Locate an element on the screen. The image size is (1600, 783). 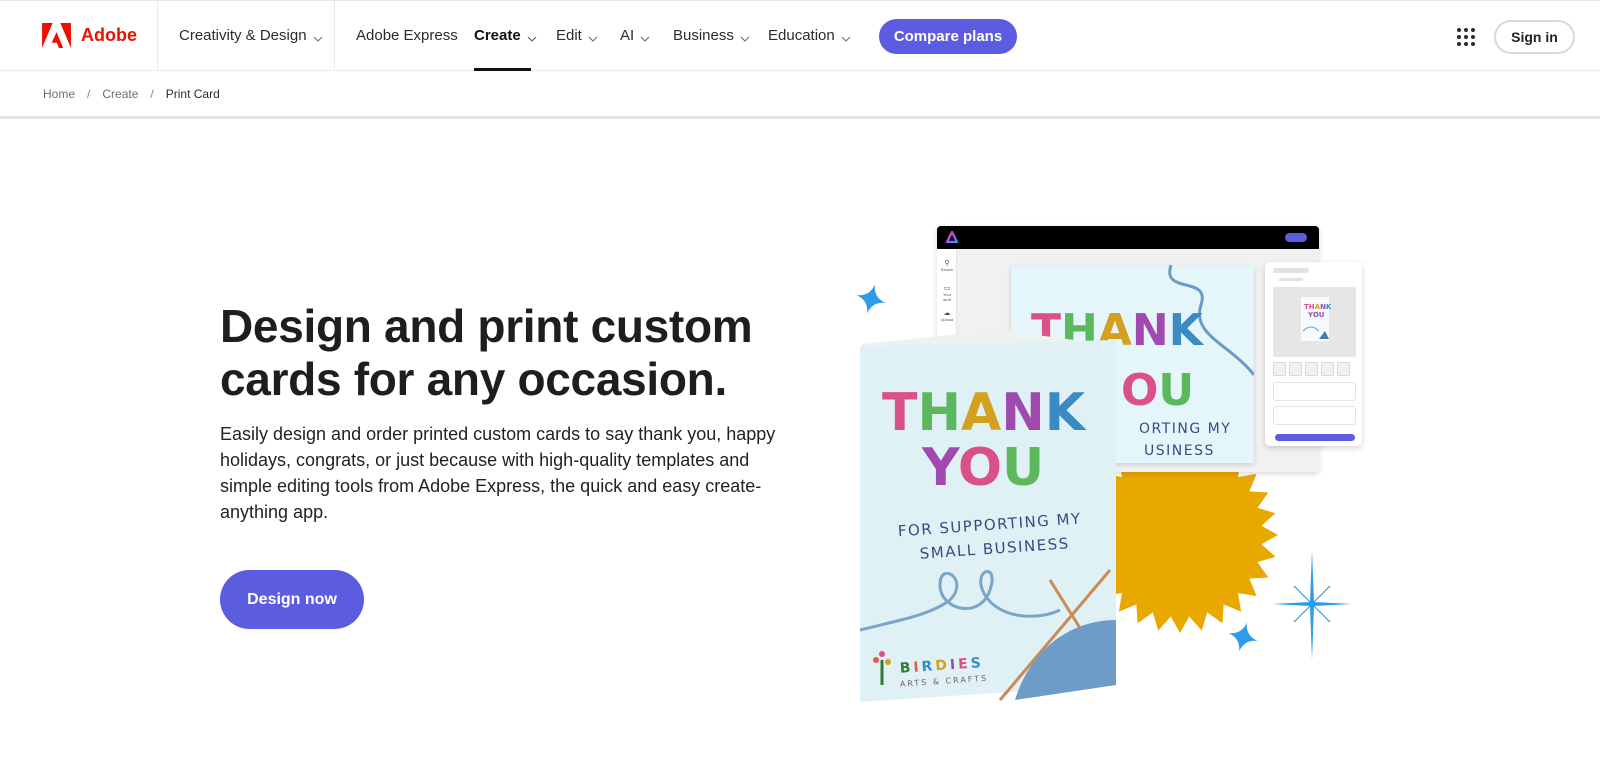
brand-name: Adobe is located at coordinates (109, 35).